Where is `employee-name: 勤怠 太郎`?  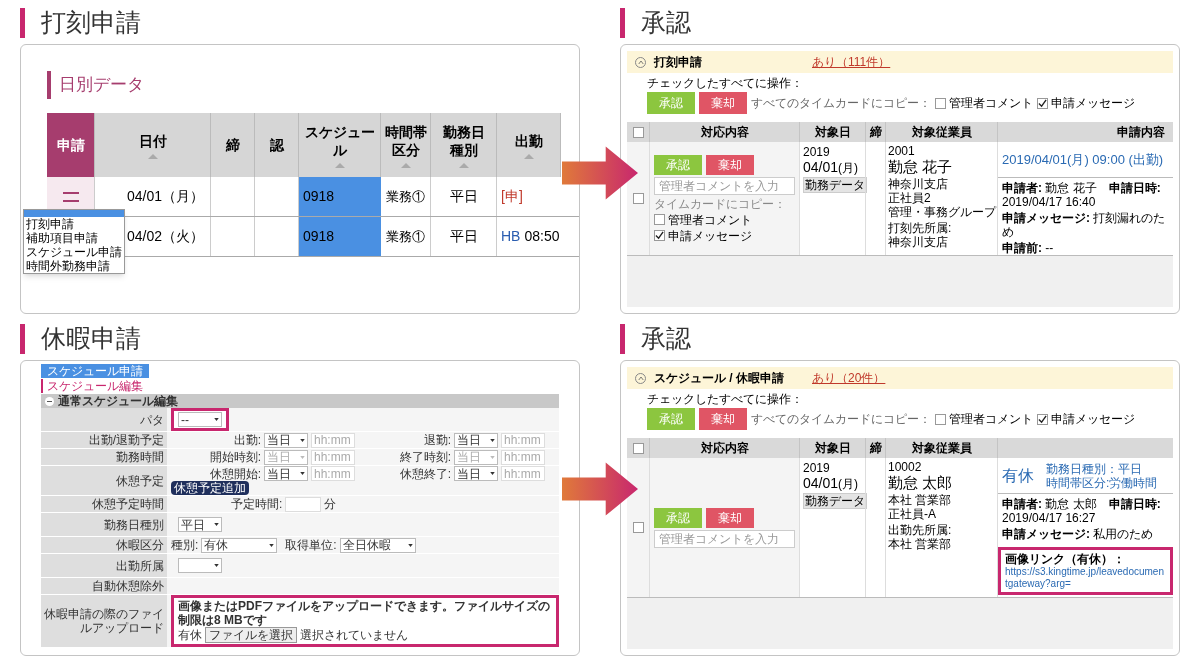 employee-name: 勤怠 太郎 is located at coordinates (920, 483).